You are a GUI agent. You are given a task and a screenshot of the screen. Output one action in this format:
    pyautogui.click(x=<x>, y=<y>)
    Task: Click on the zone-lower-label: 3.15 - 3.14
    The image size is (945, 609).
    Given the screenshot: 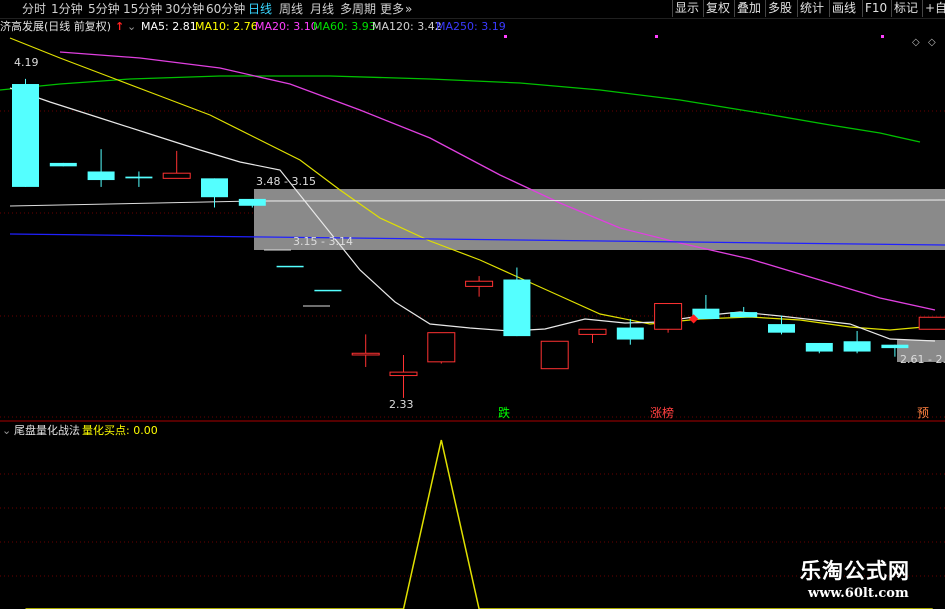 What is the action you would take?
    pyautogui.click(x=323, y=241)
    